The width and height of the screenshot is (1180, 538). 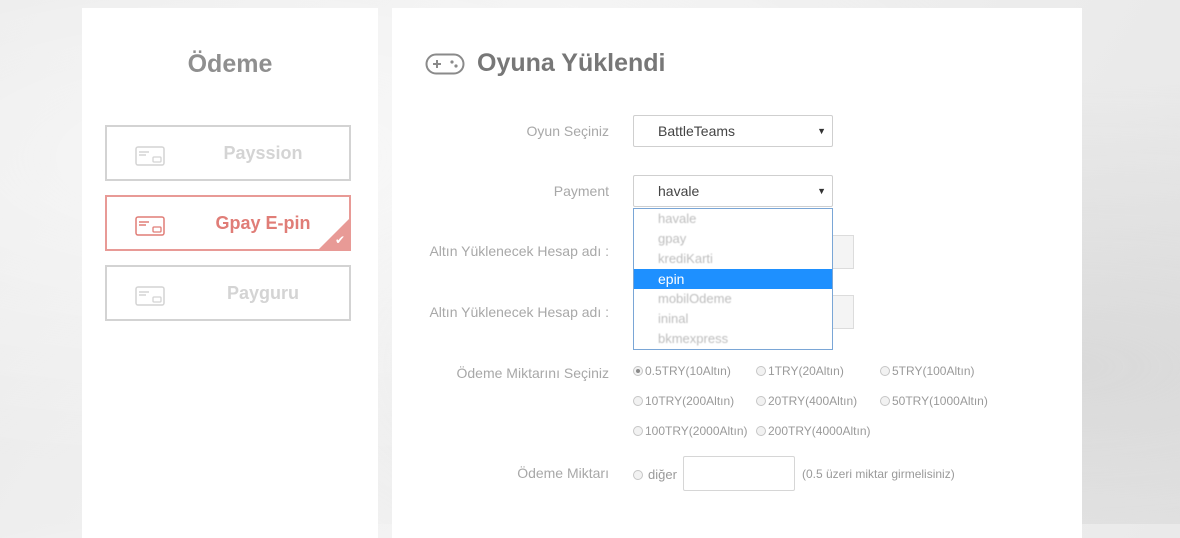 What do you see at coordinates (519, 251) in the screenshot?
I see `account-label-1: Altın Yüklenecek Hesap adı :` at bounding box center [519, 251].